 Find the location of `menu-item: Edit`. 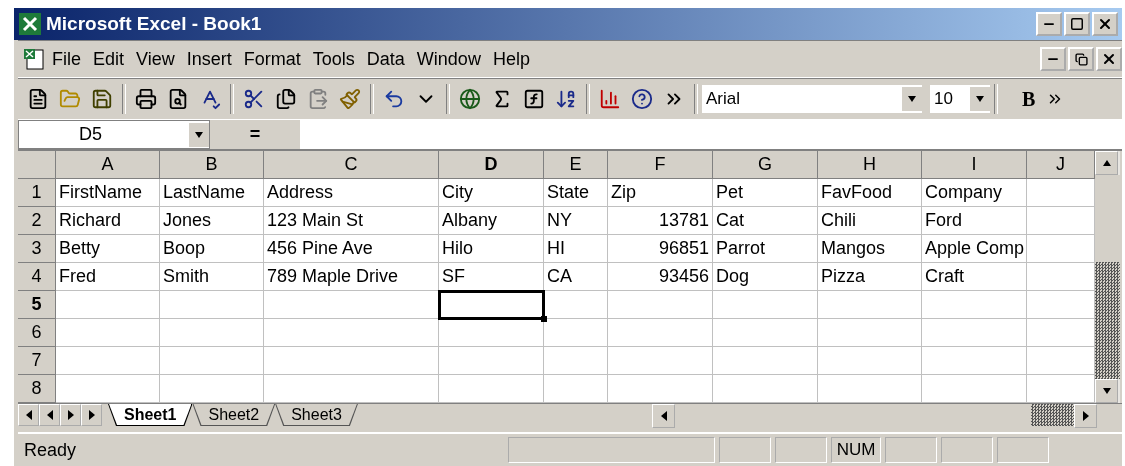

menu-item: Edit is located at coordinates (109, 59).